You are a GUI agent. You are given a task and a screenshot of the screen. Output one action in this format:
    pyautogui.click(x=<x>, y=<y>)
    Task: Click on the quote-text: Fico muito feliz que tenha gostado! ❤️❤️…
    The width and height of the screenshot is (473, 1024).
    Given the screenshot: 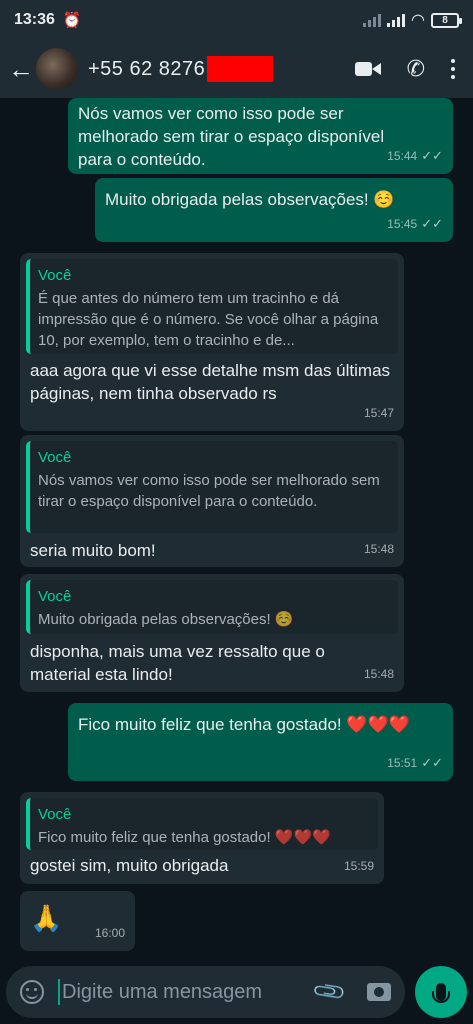 What is the action you would take?
    pyautogui.click(x=184, y=837)
    